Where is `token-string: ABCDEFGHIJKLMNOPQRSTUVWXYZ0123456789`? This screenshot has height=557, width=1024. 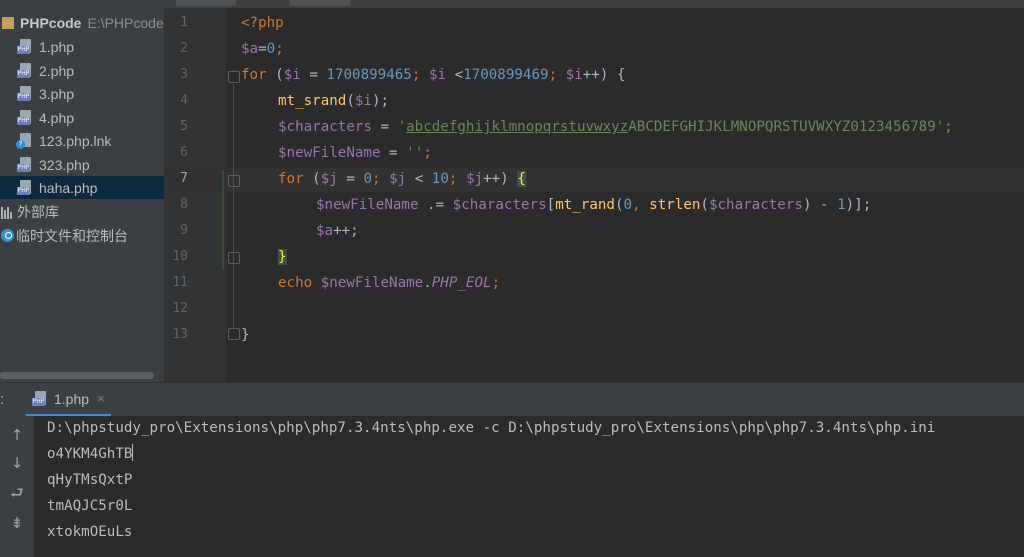 token-string: ABCDEFGHIJKLMNOPQRSTUVWXYZ0123456789 is located at coordinates (782, 127).